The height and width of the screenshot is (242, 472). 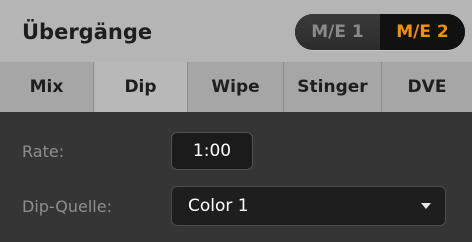 What do you see at coordinates (426, 206) in the screenshot?
I see `chevron-down-icon` at bounding box center [426, 206].